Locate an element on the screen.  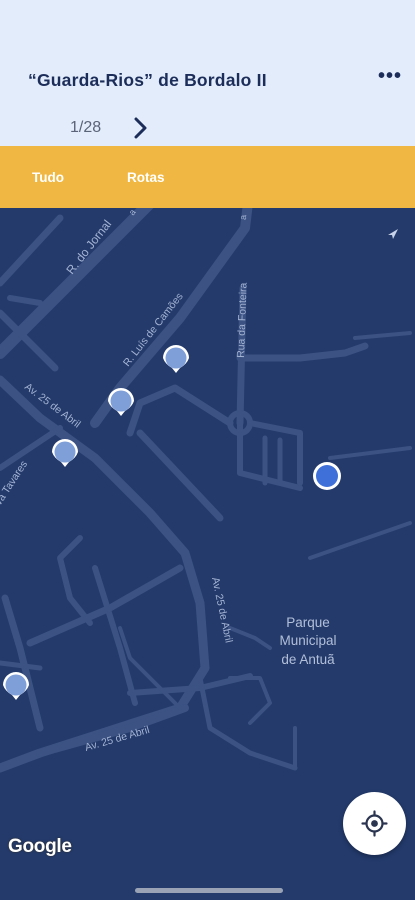
park-label: Parque Municipal de Antuã is located at coordinates (307, 641).